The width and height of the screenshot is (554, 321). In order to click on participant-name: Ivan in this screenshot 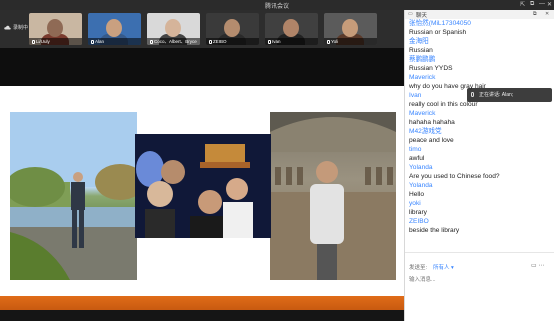, I will do `click(276, 41)`.